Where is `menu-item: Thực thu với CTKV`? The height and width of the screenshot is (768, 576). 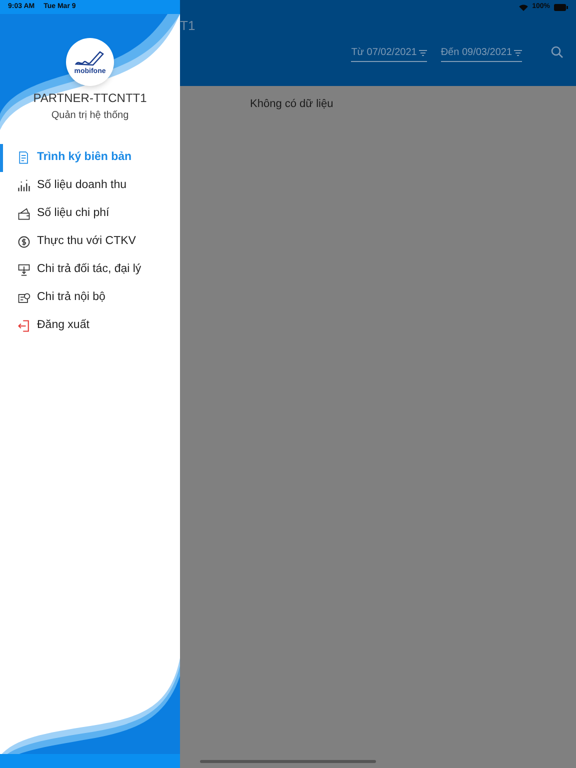
menu-item: Thực thu với CTKV is located at coordinates (90, 242).